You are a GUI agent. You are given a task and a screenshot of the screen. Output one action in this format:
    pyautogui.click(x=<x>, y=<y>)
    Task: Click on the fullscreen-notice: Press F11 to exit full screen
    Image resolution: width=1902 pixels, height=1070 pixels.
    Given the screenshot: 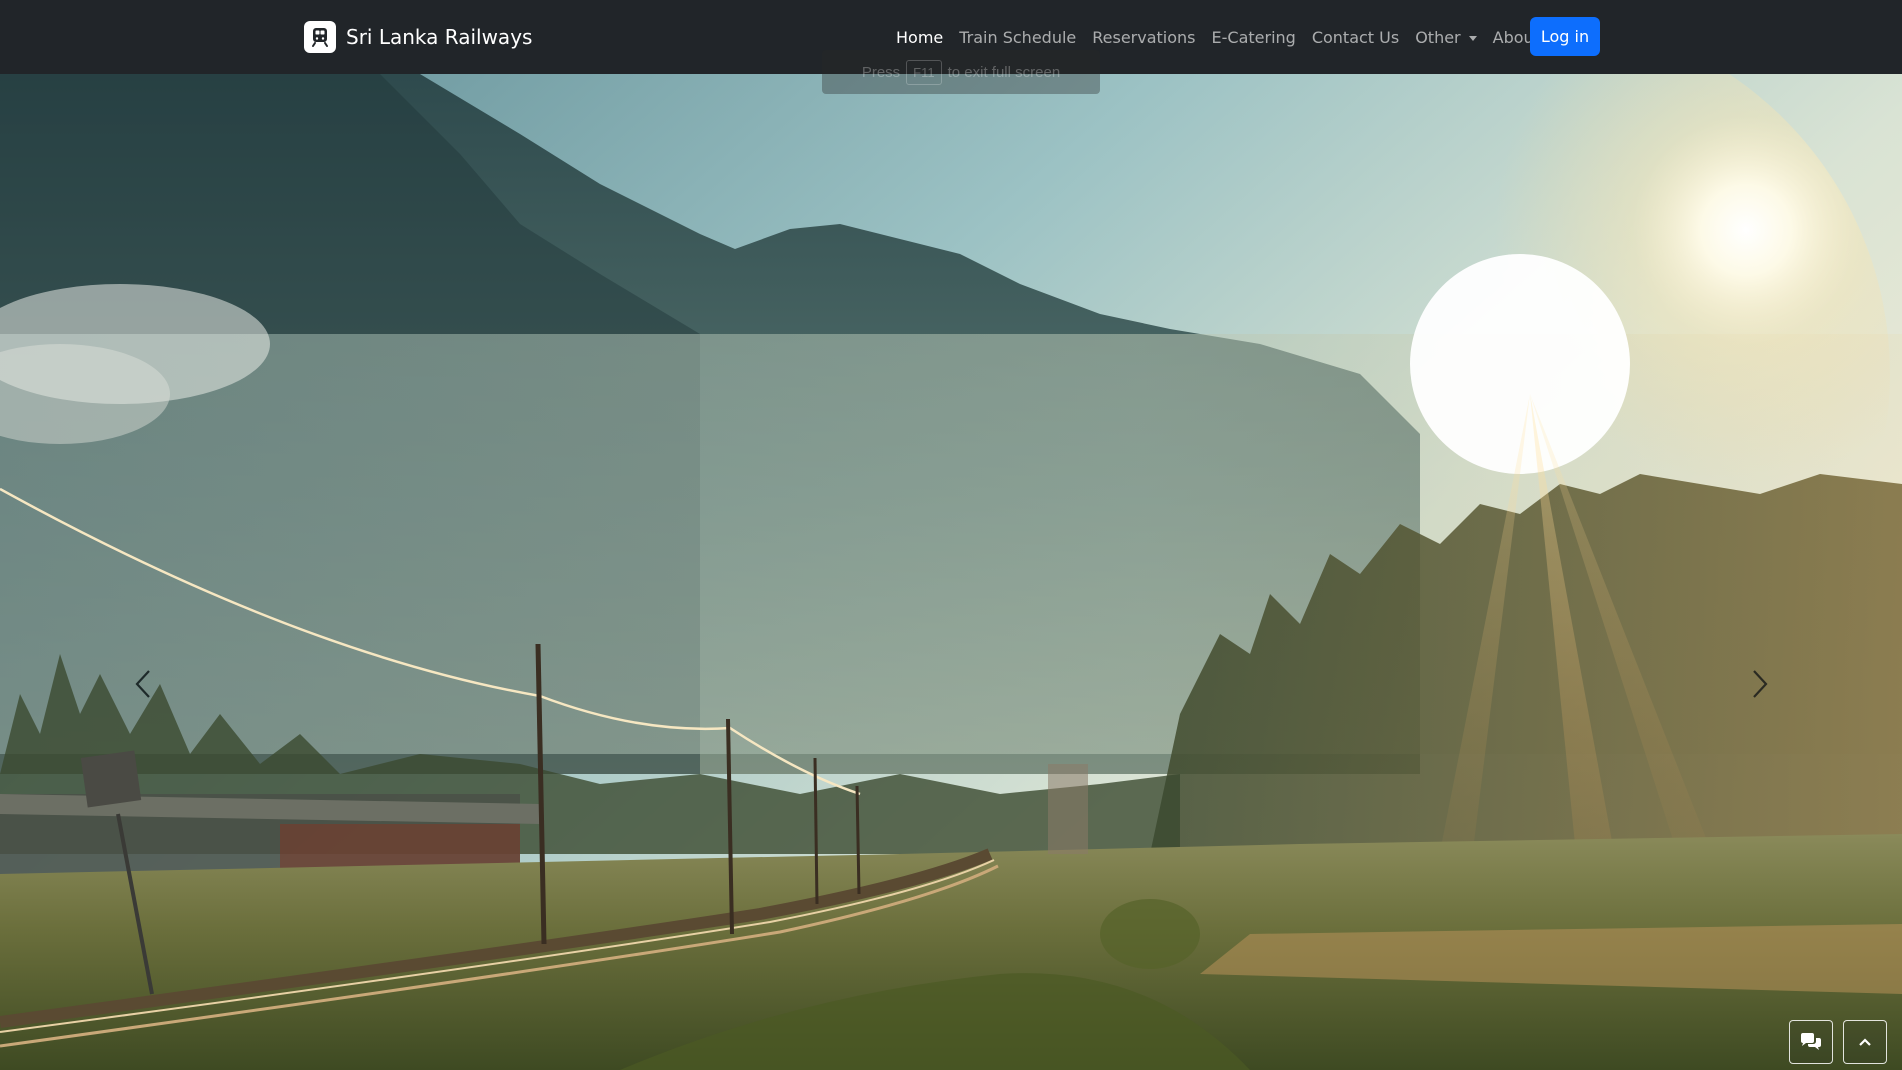 What is the action you would take?
    pyautogui.click(x=961, y=72)
    